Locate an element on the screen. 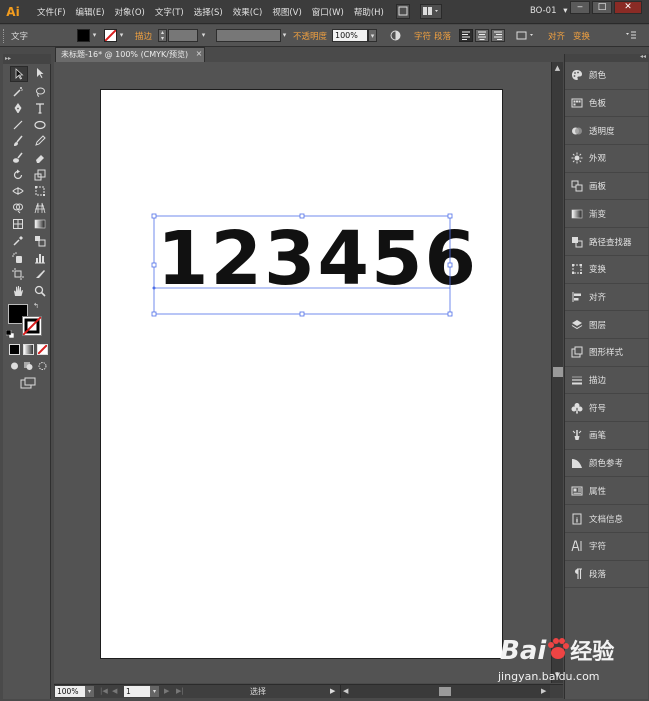 This screenshot has width=649, height=701. default-fill-stroke-icon is located at coordinates (10, 334).